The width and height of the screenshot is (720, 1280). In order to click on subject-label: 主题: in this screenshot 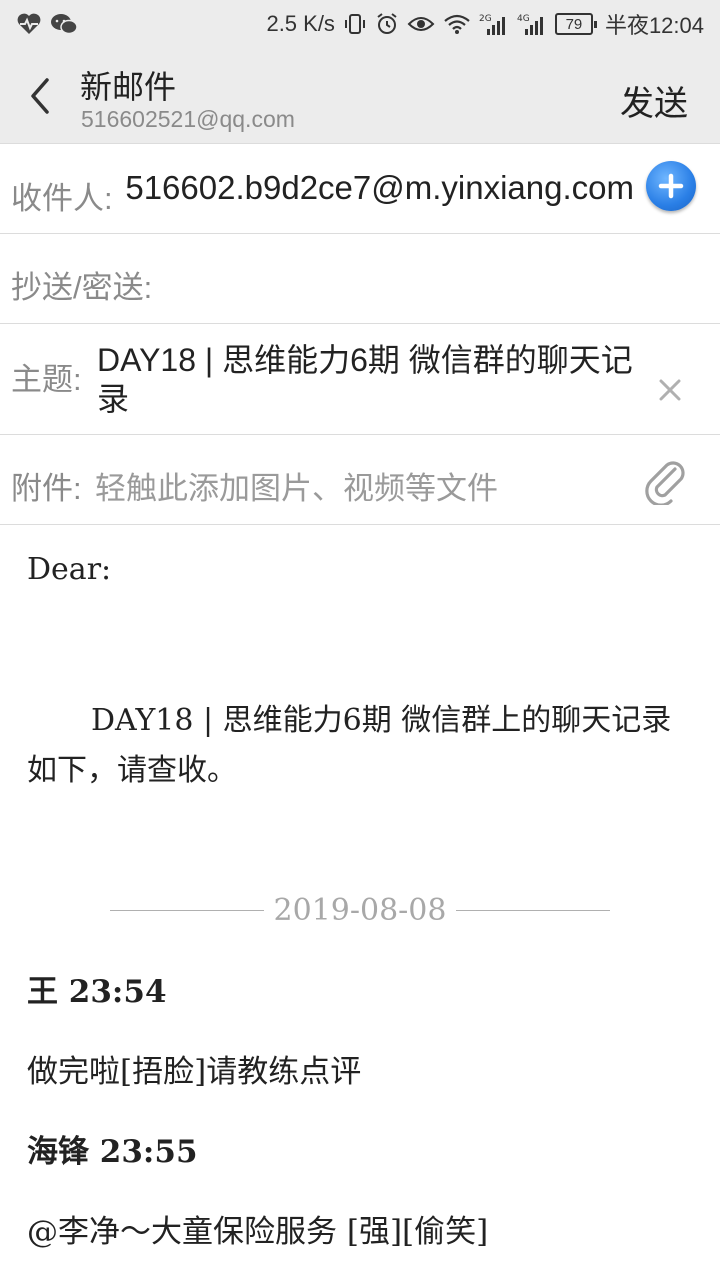, I will do `click(46, 379)`.